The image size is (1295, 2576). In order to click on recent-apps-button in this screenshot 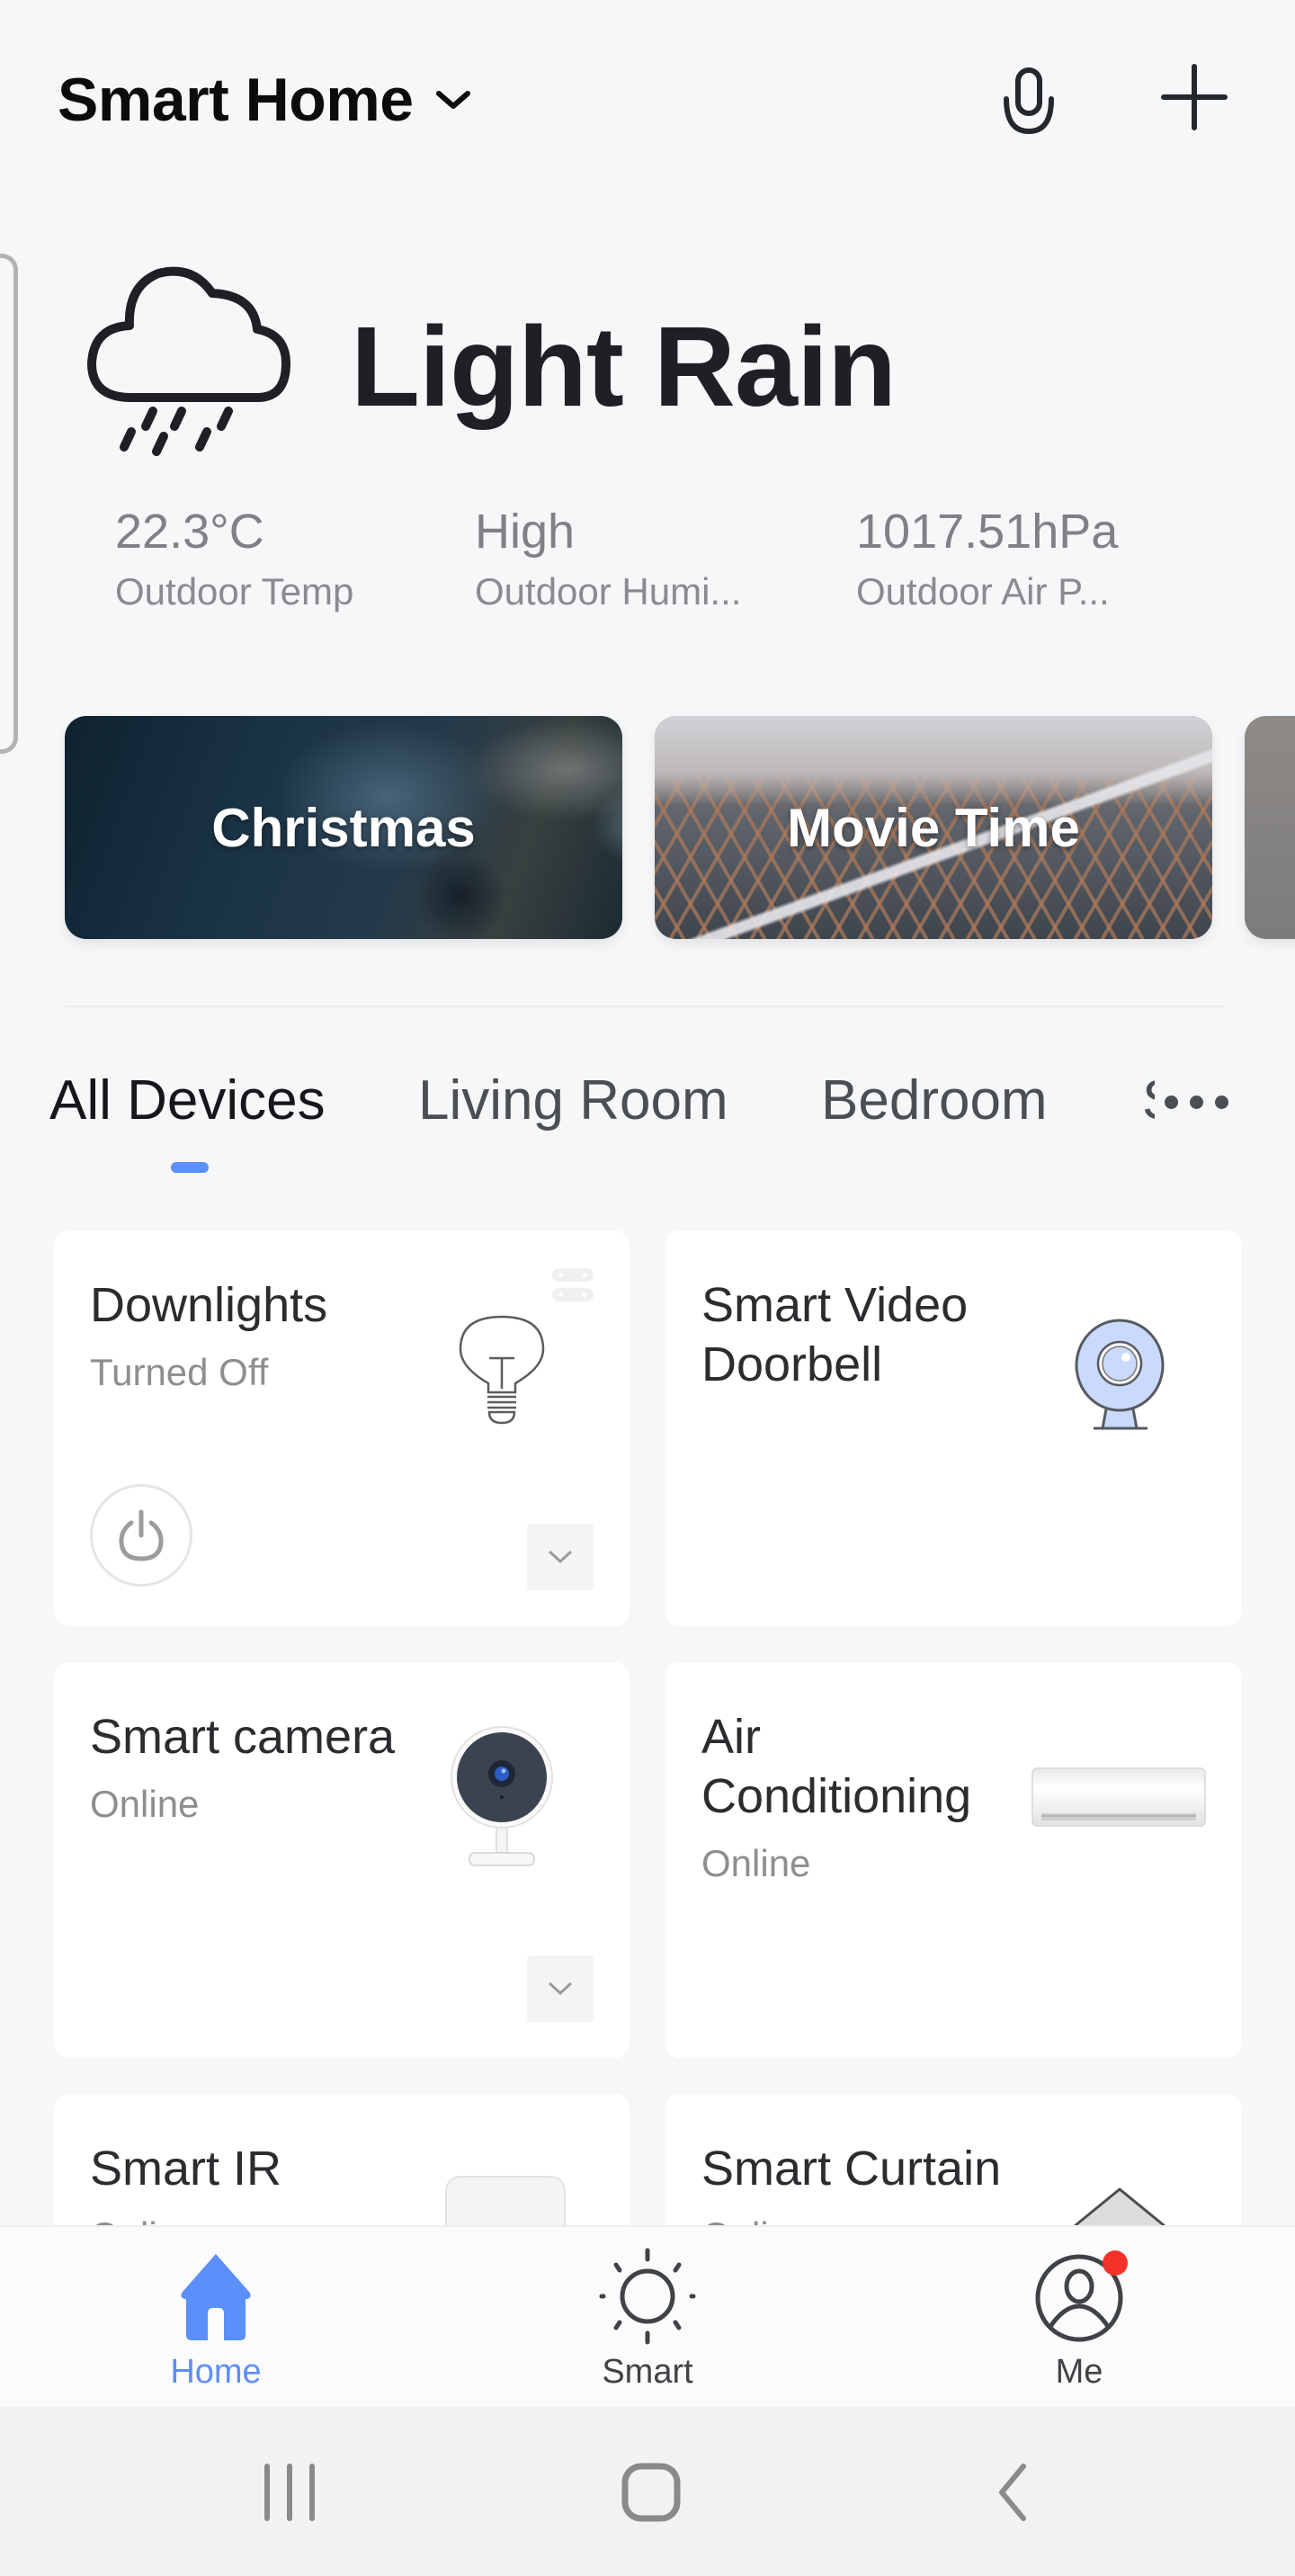, I will do `click(290, 2492)`.